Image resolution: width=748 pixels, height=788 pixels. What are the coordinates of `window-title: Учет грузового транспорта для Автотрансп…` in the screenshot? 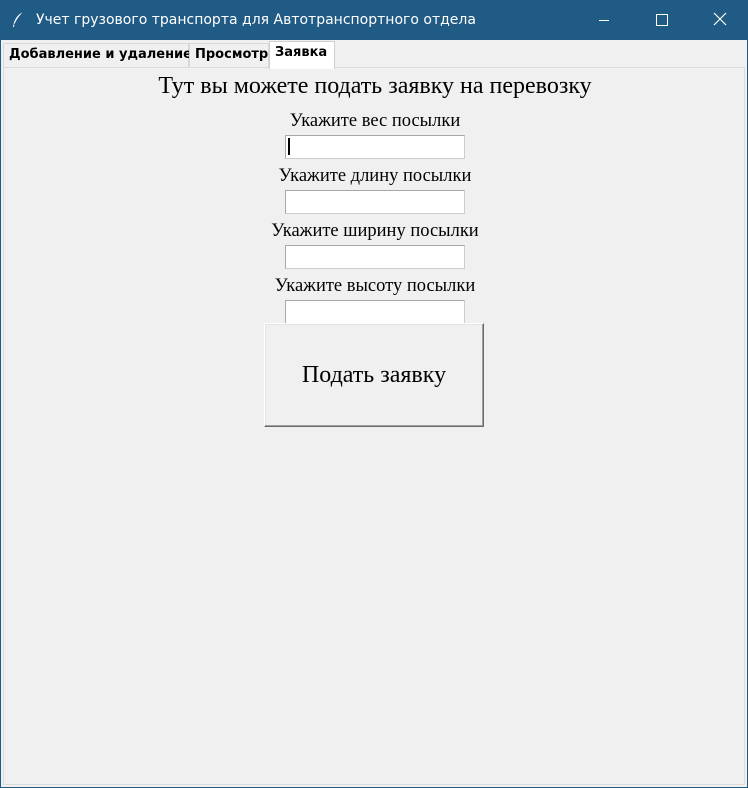 It's located at (256, 20).